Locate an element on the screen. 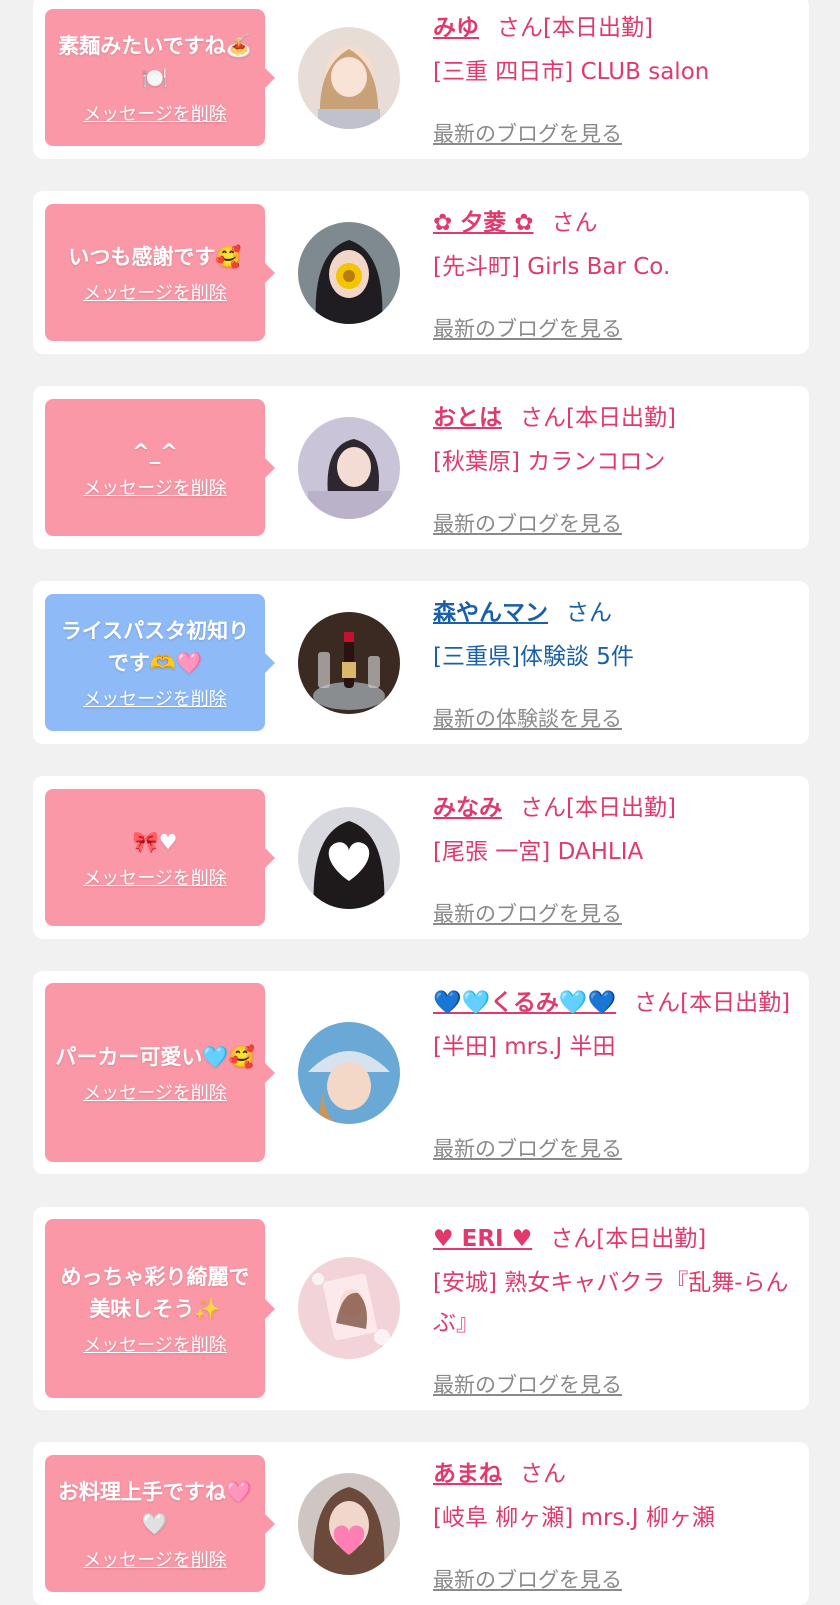 The height and width of the screenshot is (1605, 840). user-name-link: おとは is located at coordinates (467, 418).